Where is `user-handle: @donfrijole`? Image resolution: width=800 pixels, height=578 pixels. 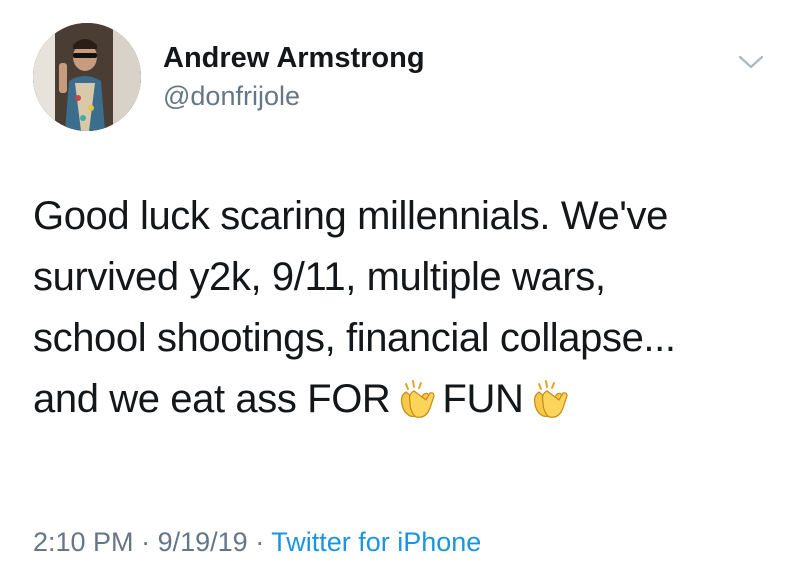
user-handle: @donfrijole is located at coordinates (294, 96).